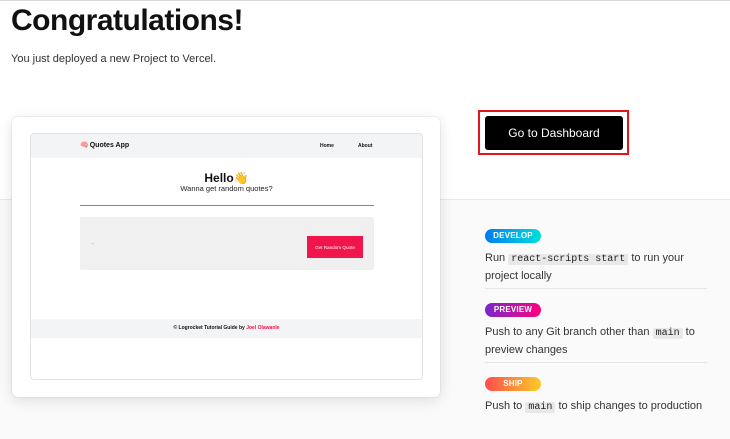  What do you see at coordinates (226, 178) in the screenshot?
I see `preview-hello-heading: Hello👋` at bounding box center [226, 178].